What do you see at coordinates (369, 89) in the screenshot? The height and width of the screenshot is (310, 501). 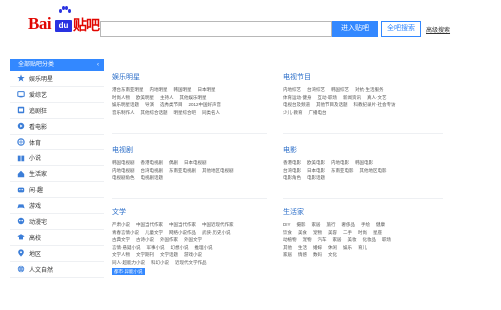 I see `tag: 对抗·生活服务` at bounding box center [369, 89].